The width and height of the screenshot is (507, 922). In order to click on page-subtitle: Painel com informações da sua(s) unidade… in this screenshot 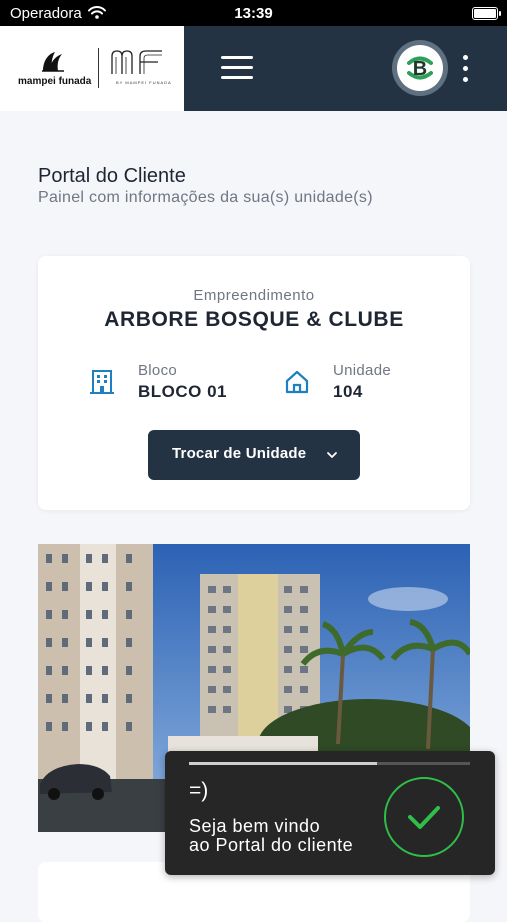, I will do `click(205, 197)`.